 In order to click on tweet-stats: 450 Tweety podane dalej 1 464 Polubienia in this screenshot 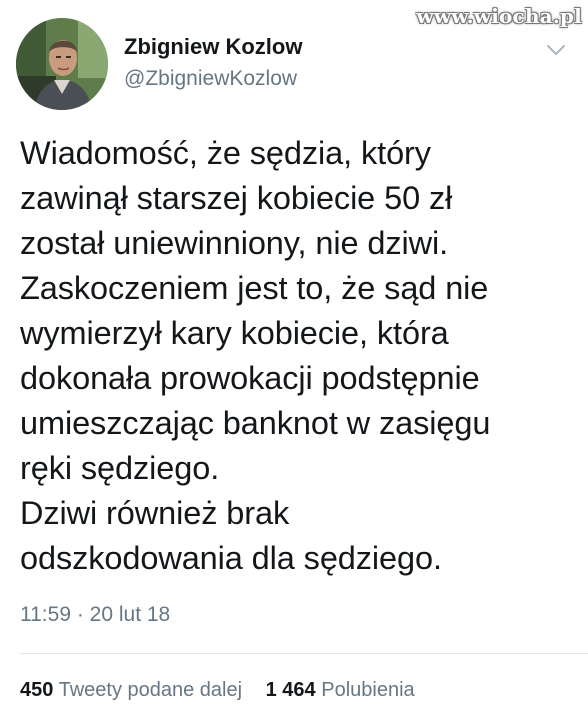, I will do `click(217, 690)`.